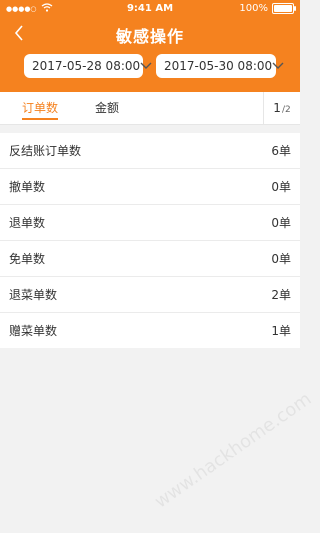  Describe the element at coordinates (33, 331) in the screenshot. I see `row-label: 赠菜单数` at that location.